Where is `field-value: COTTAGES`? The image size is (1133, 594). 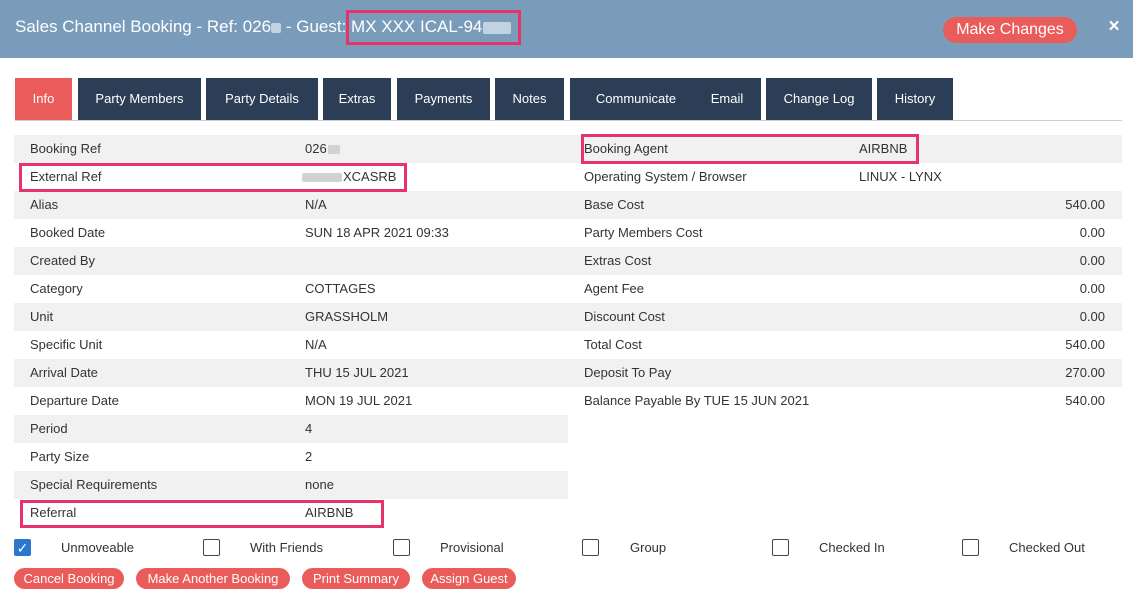
field-value: COTTAGES is located at coordinates (340, 288).